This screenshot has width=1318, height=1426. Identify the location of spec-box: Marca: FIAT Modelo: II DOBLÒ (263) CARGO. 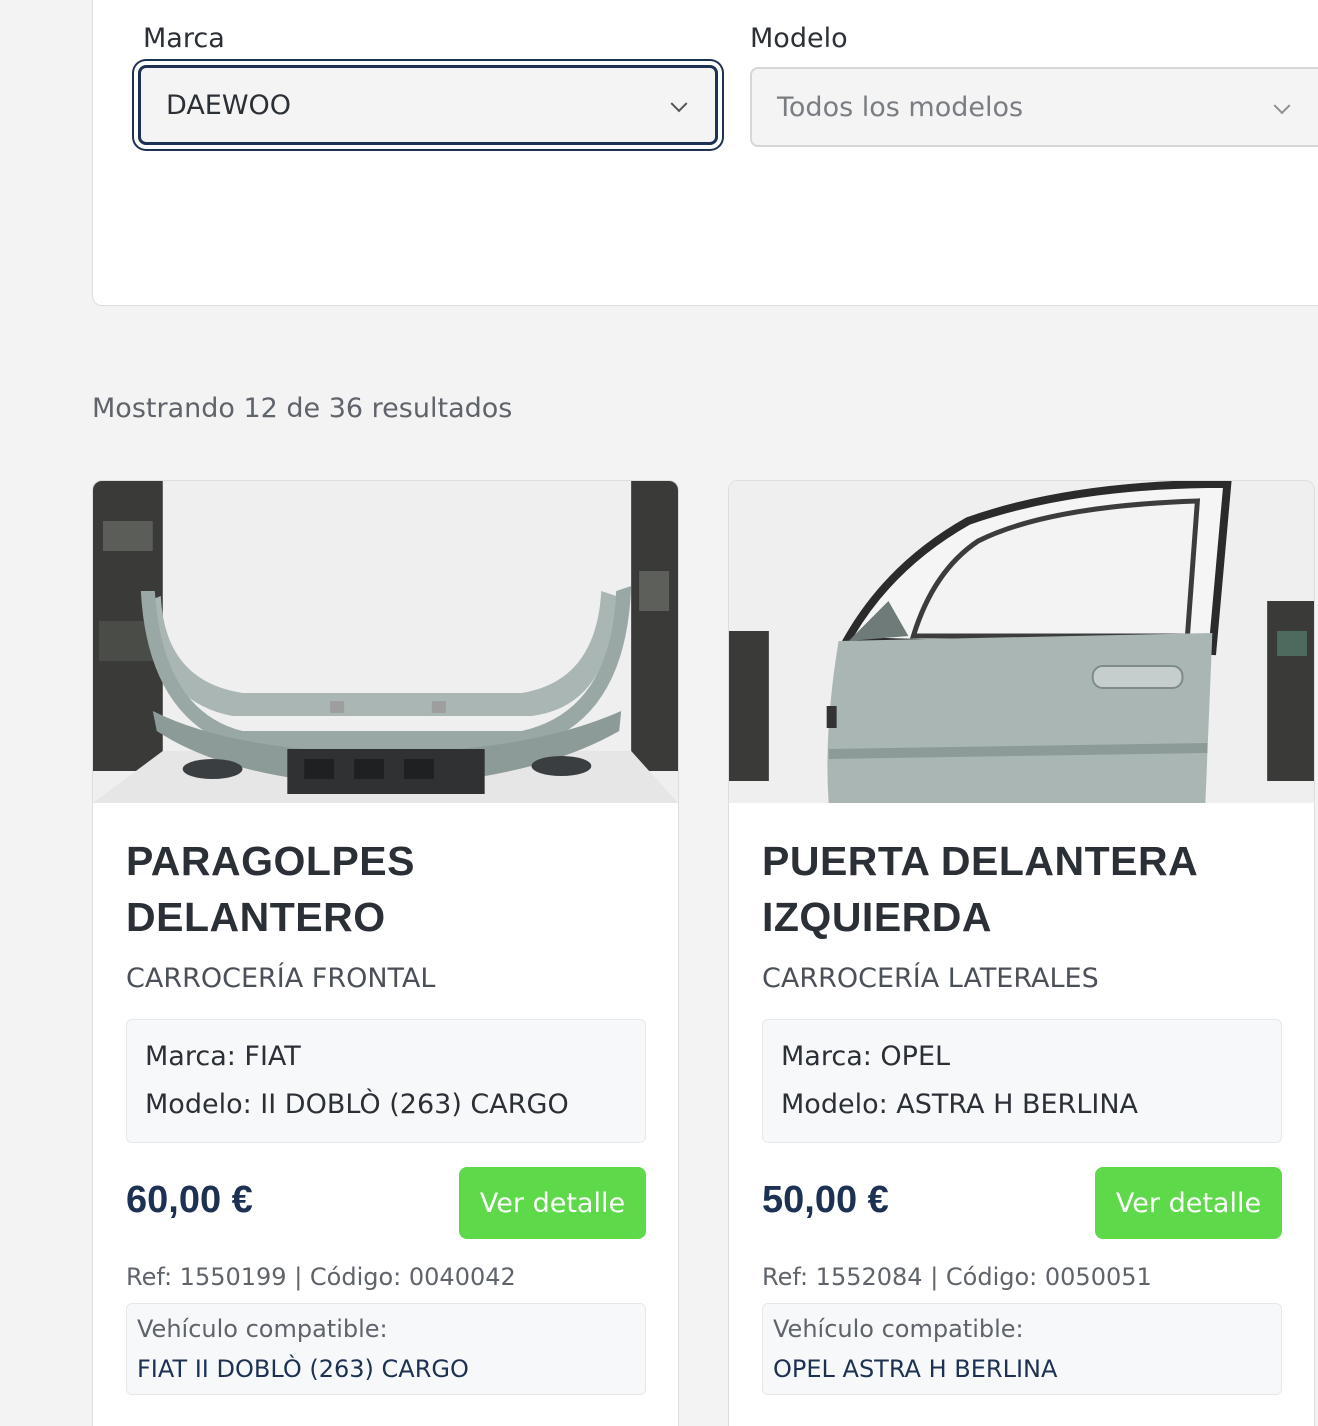
(386, 1081).